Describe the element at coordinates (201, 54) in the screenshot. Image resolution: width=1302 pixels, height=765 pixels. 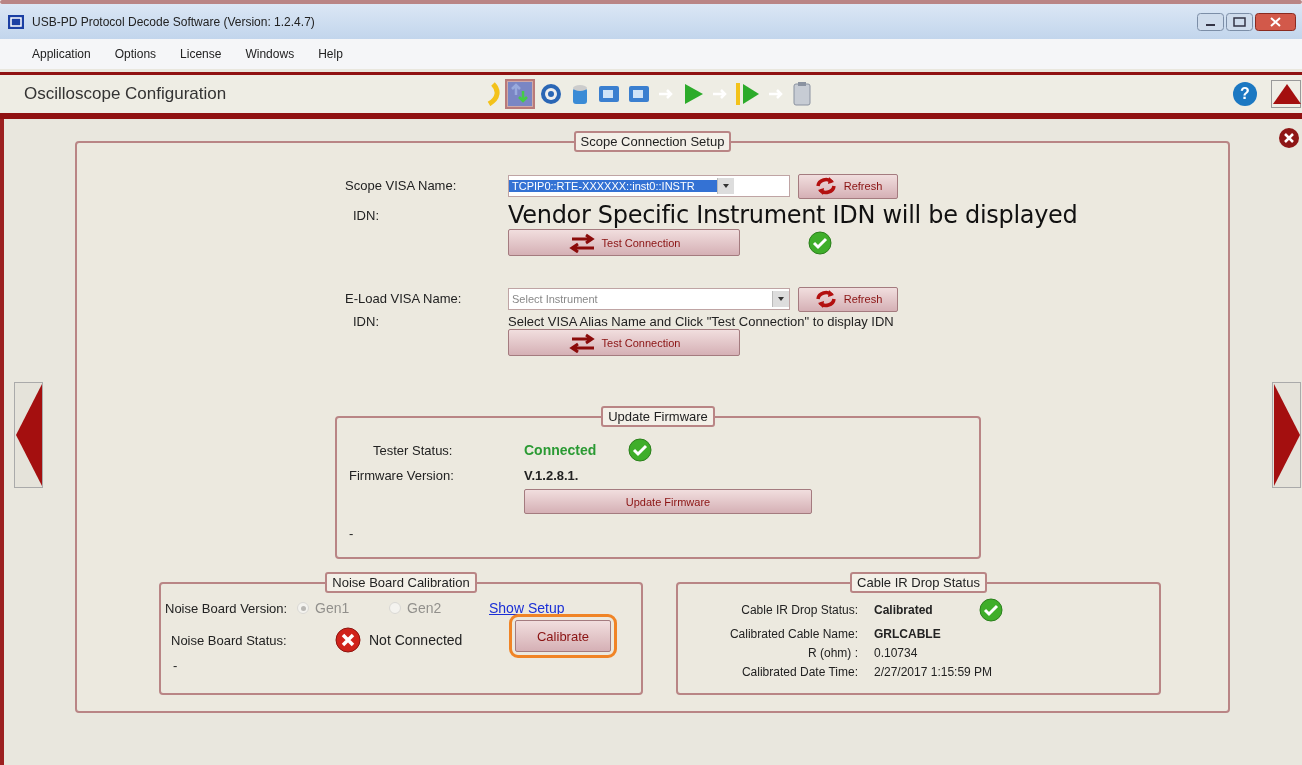
I see `menu-item: License` at that location.